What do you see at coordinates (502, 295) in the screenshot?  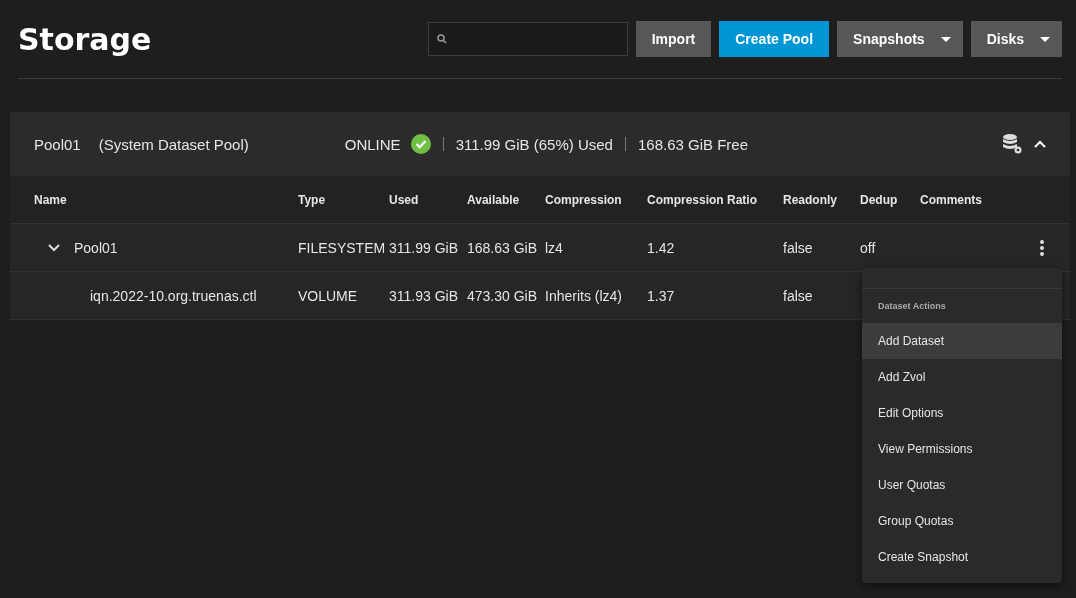 I see `table-cell: 473.30 GiB` at bounding box center [502, 295].